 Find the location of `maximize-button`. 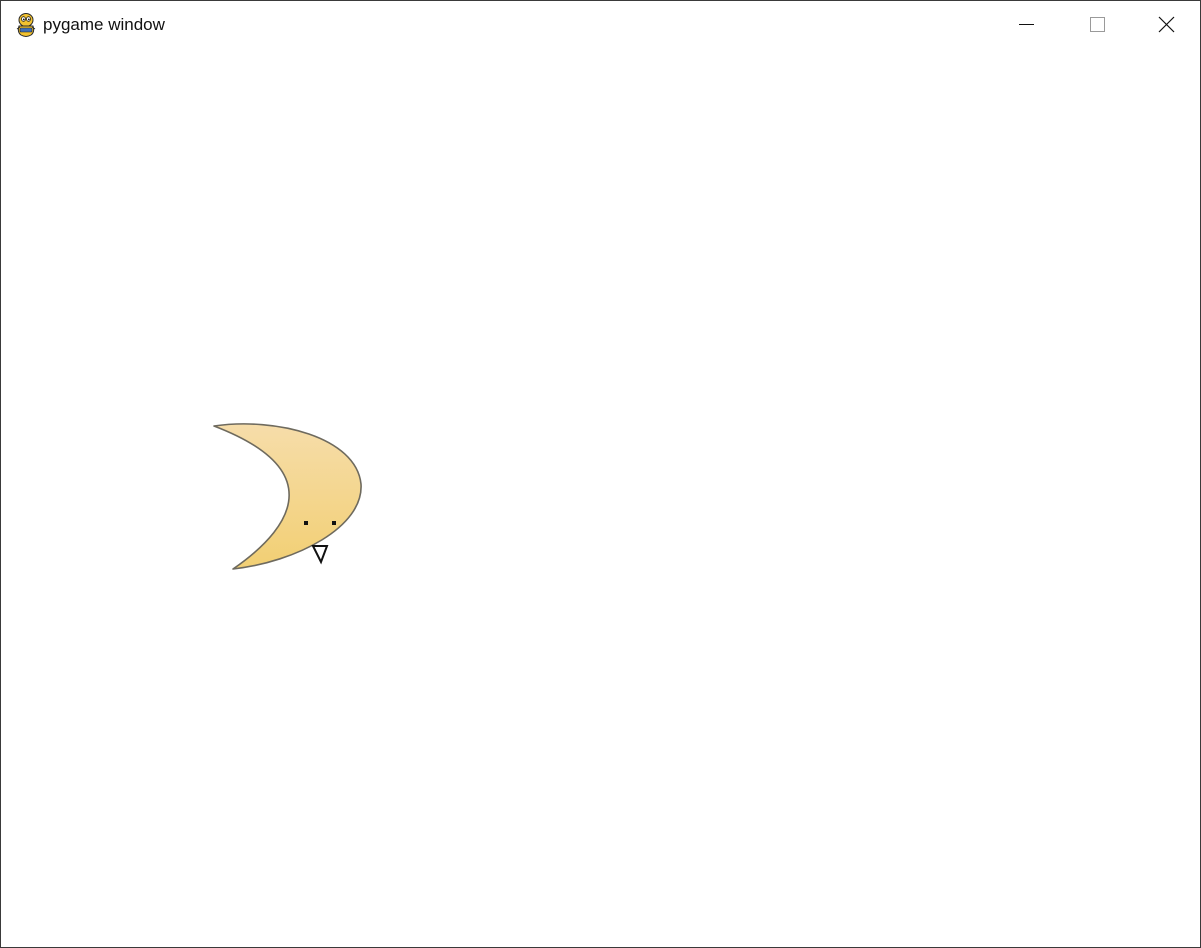

maximize-button is located at coordinates (1096, 24).